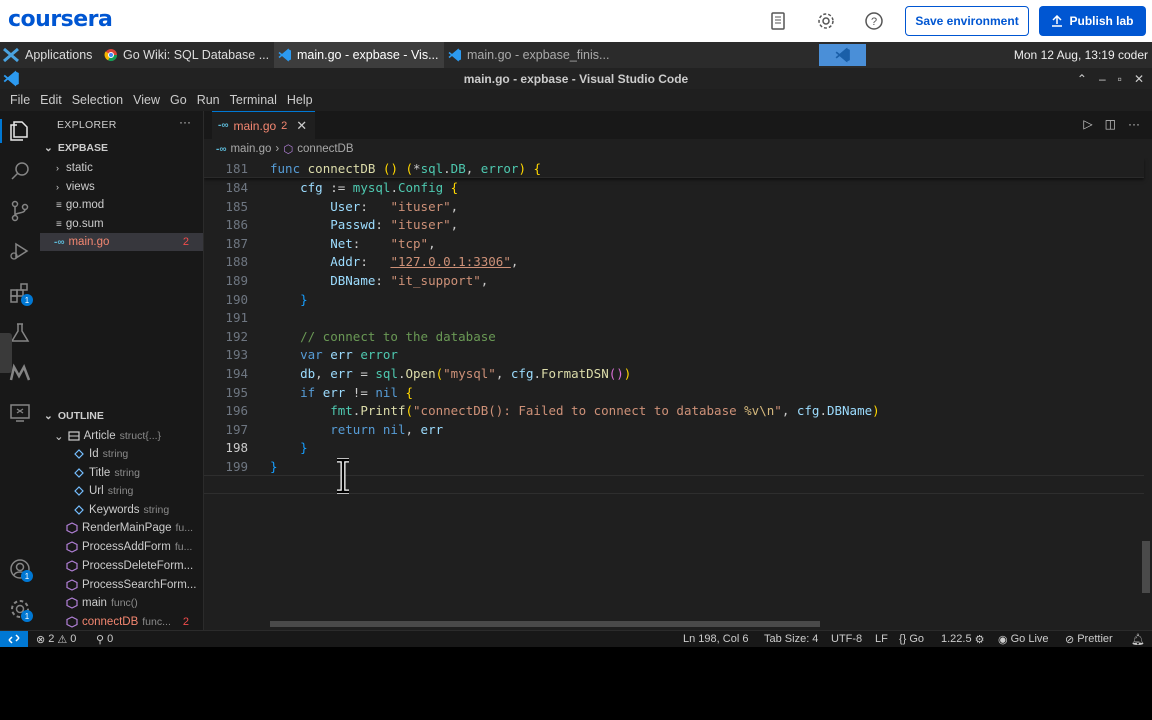 This screenshot has height=720, width=1152. I want to click on window-close-icon: ✕, so click(1139, 79).